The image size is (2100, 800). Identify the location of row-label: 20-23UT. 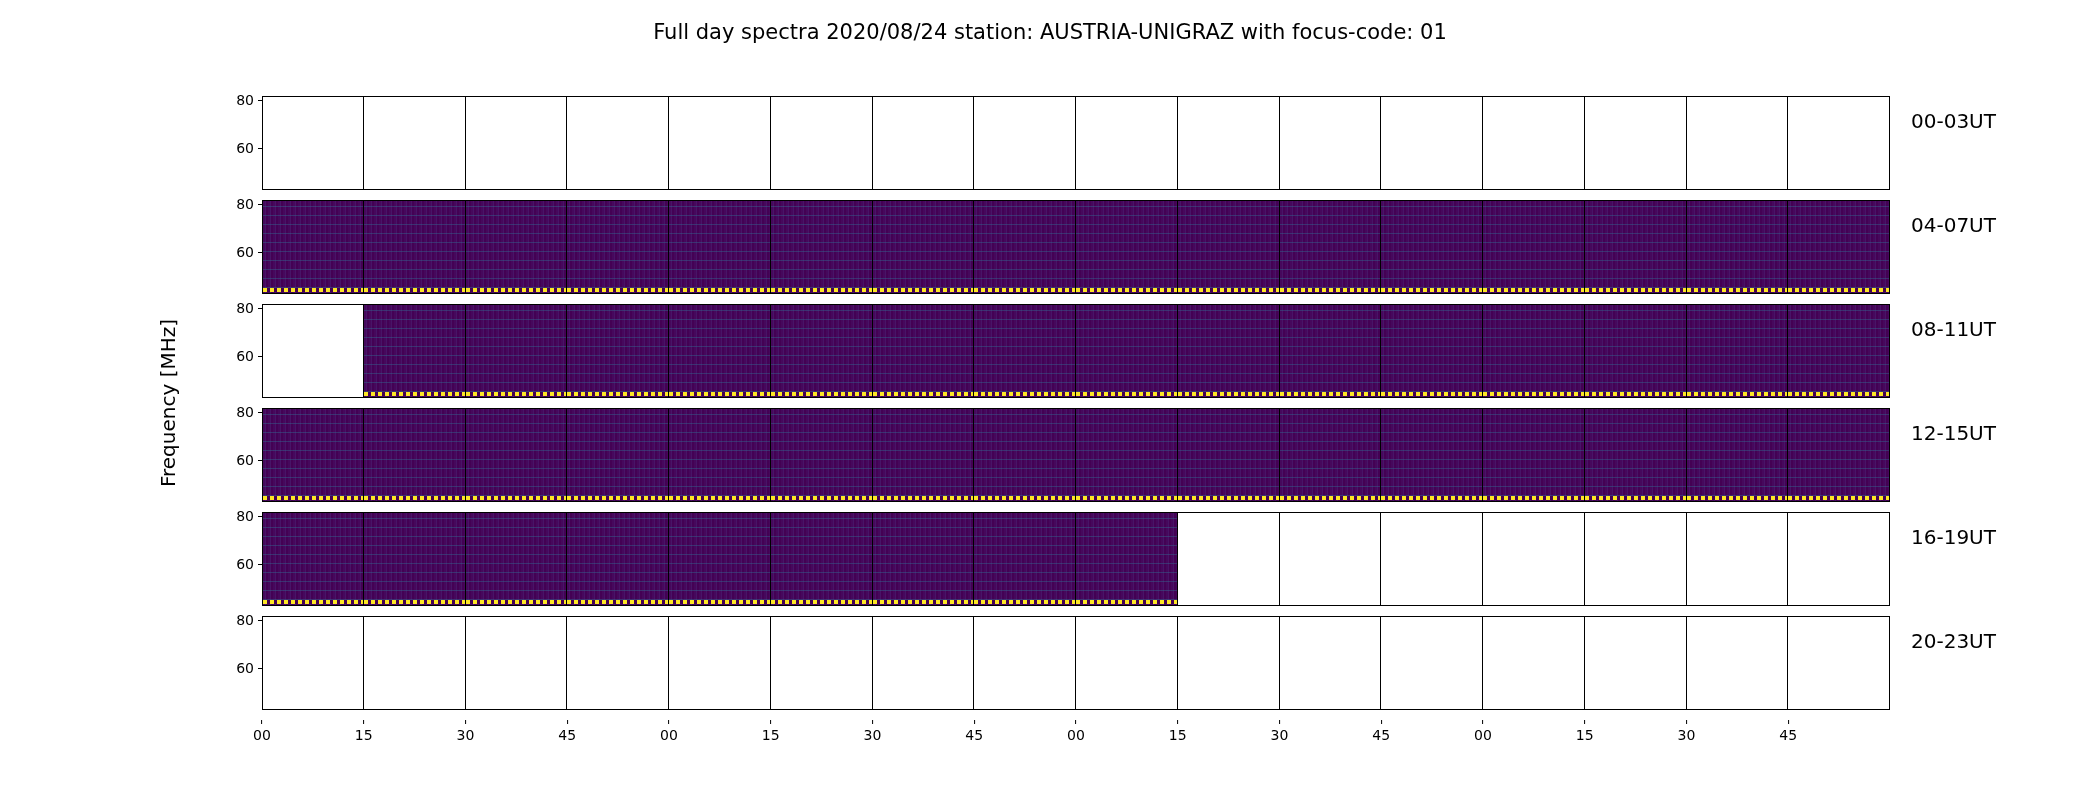
(1953, 641).